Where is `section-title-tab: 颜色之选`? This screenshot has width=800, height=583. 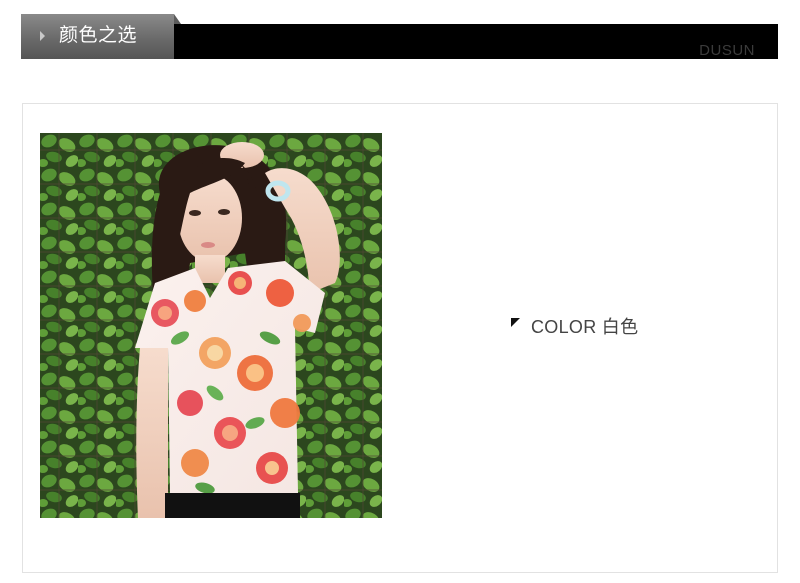 section-title-tab: 颜色之选 is located at coordinates (97, 36).